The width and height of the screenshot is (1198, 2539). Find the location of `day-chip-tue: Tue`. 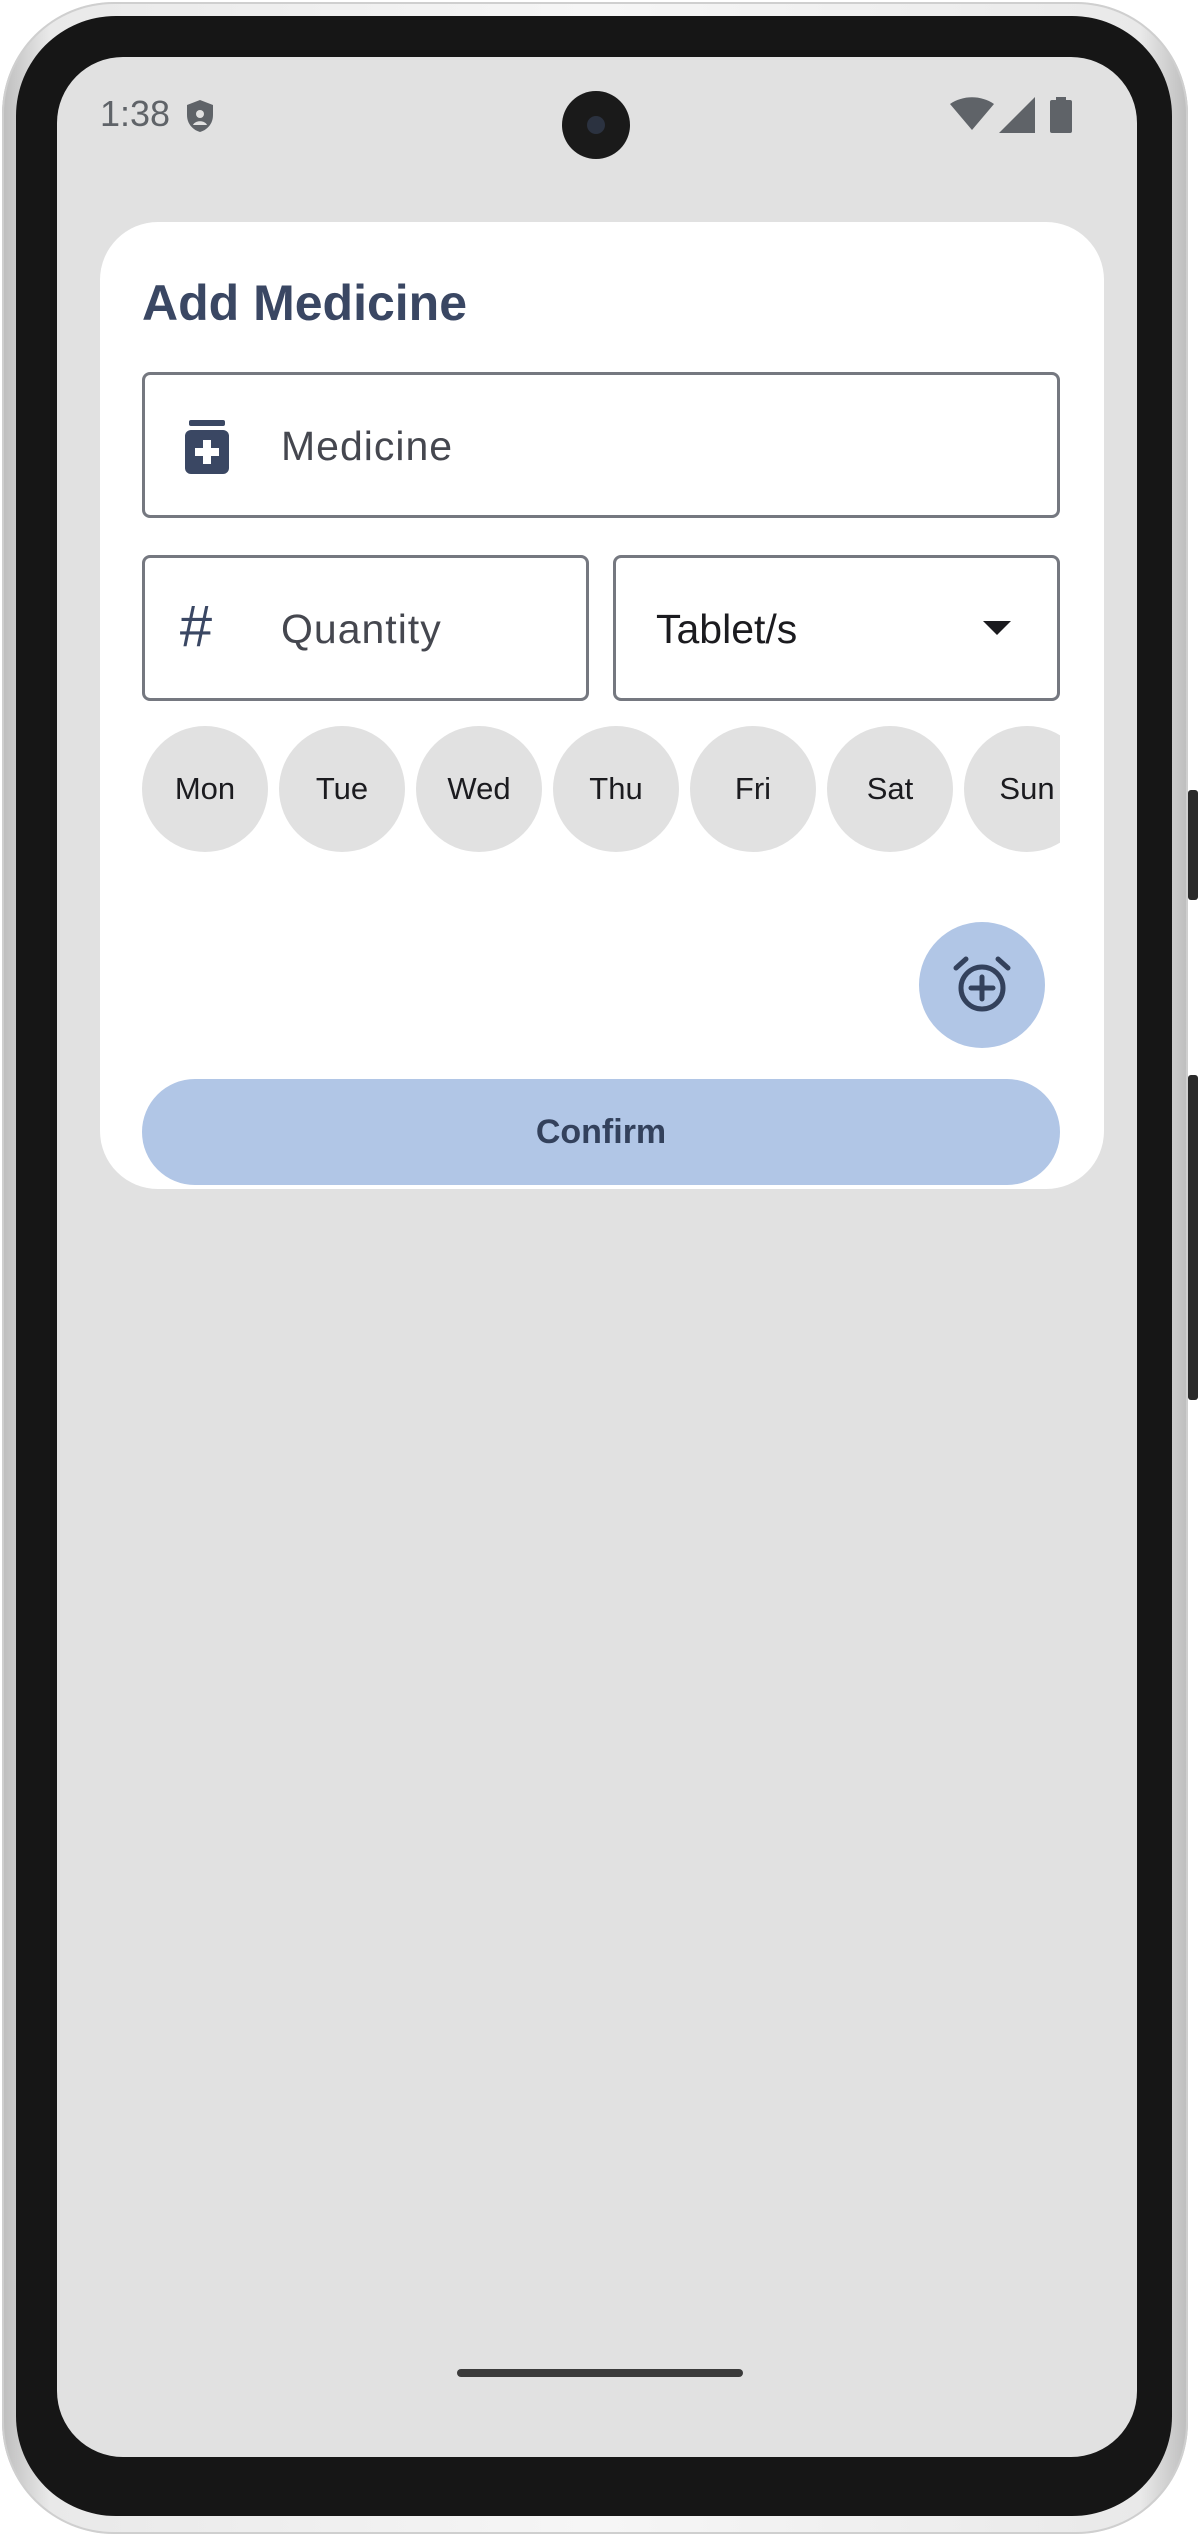

day-chip-tue: Tue is located at coordinates (342, 789).